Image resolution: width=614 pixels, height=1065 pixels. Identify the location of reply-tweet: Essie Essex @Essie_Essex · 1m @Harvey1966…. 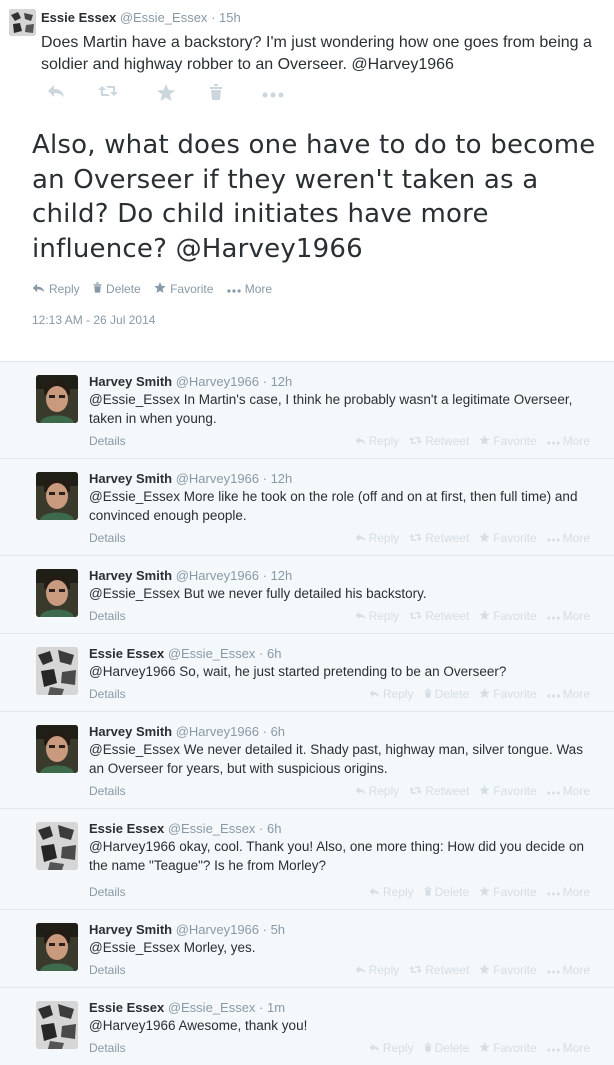
(307, 1026).